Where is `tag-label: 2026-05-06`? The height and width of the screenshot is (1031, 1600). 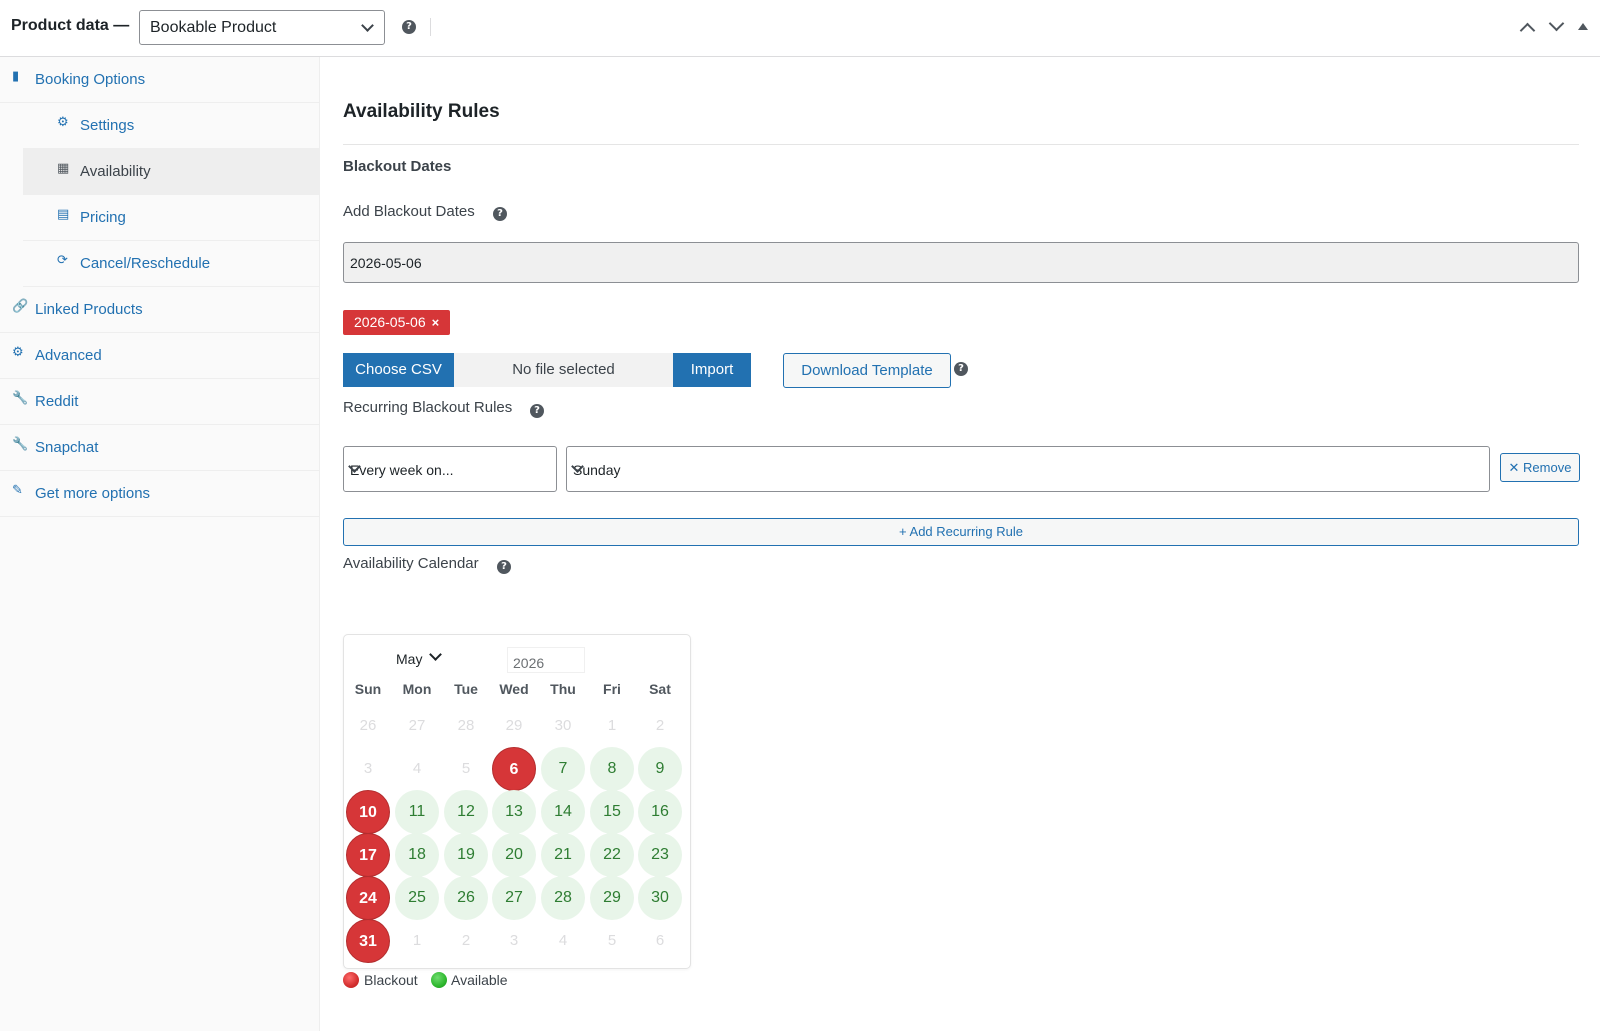
tag-label: 2026-05-06 is located at coordinates (390, 322).